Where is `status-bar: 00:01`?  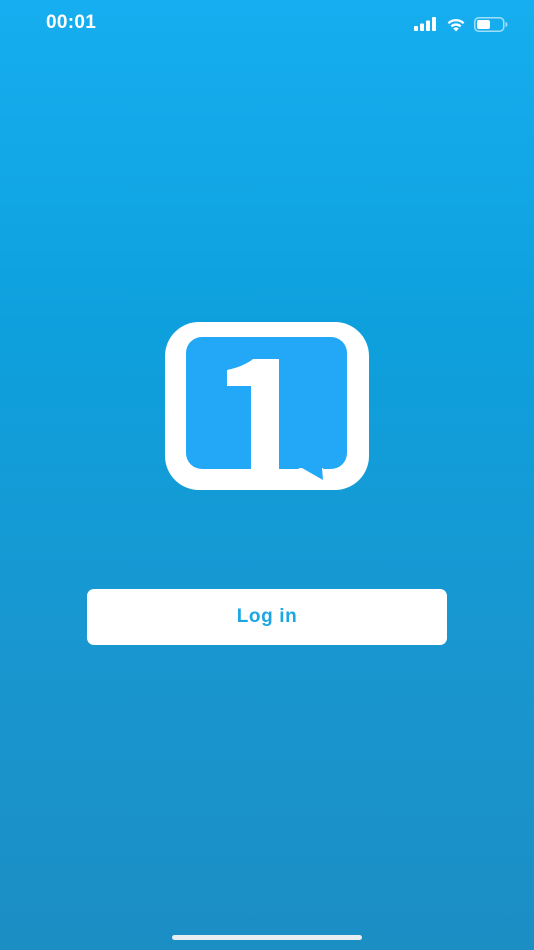 status-bar: 00:01 is located at coordinates (267, 24).